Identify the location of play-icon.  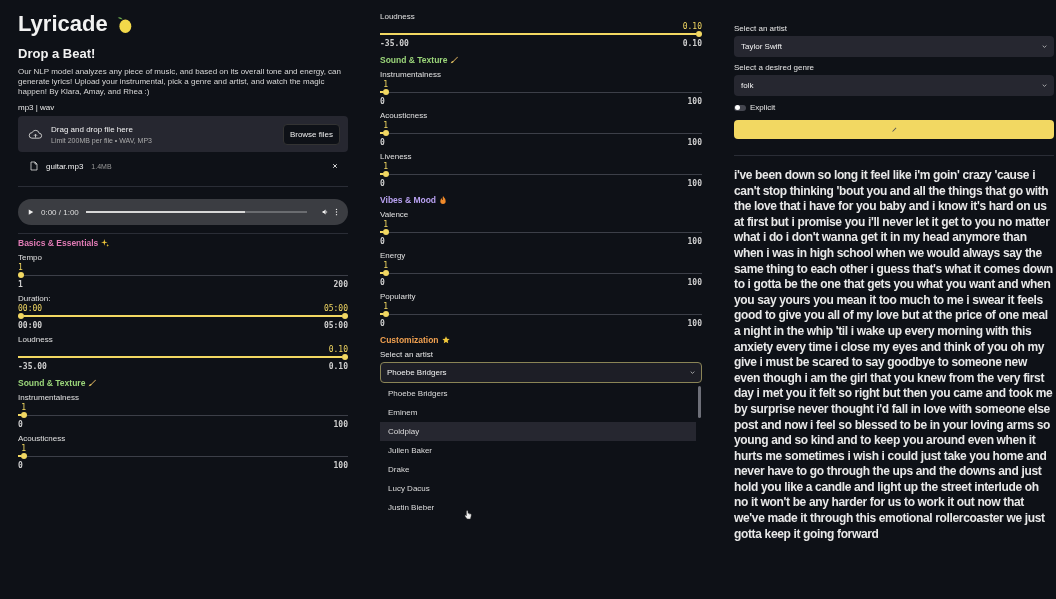
(31, 212).